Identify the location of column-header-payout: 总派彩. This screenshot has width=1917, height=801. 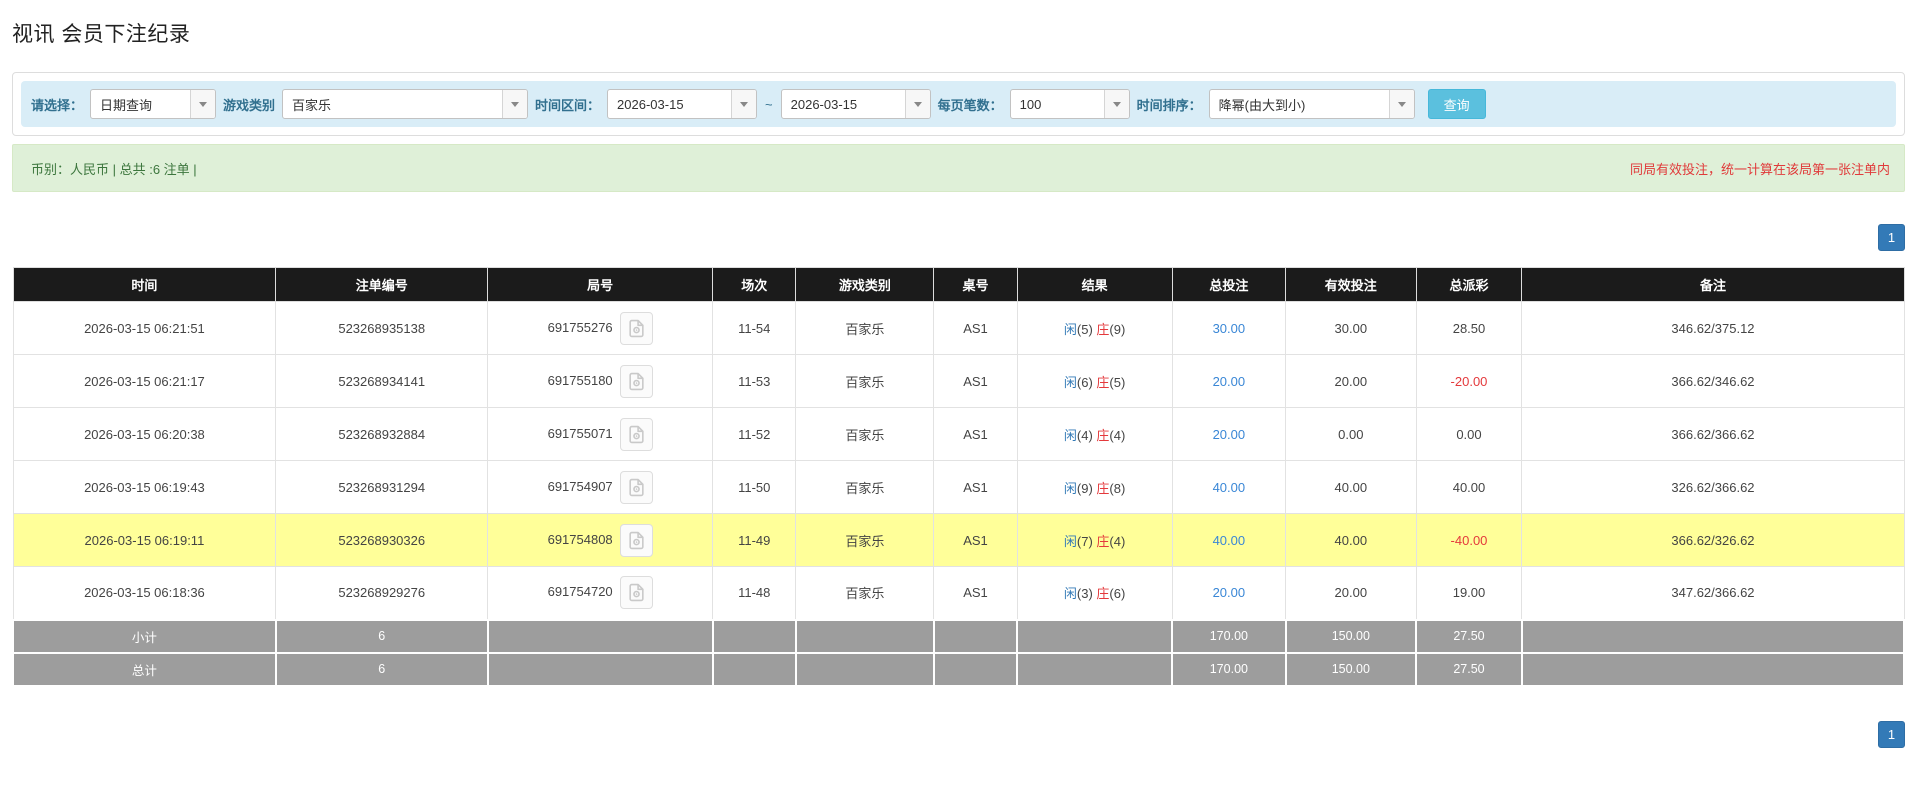
(1469, 284).